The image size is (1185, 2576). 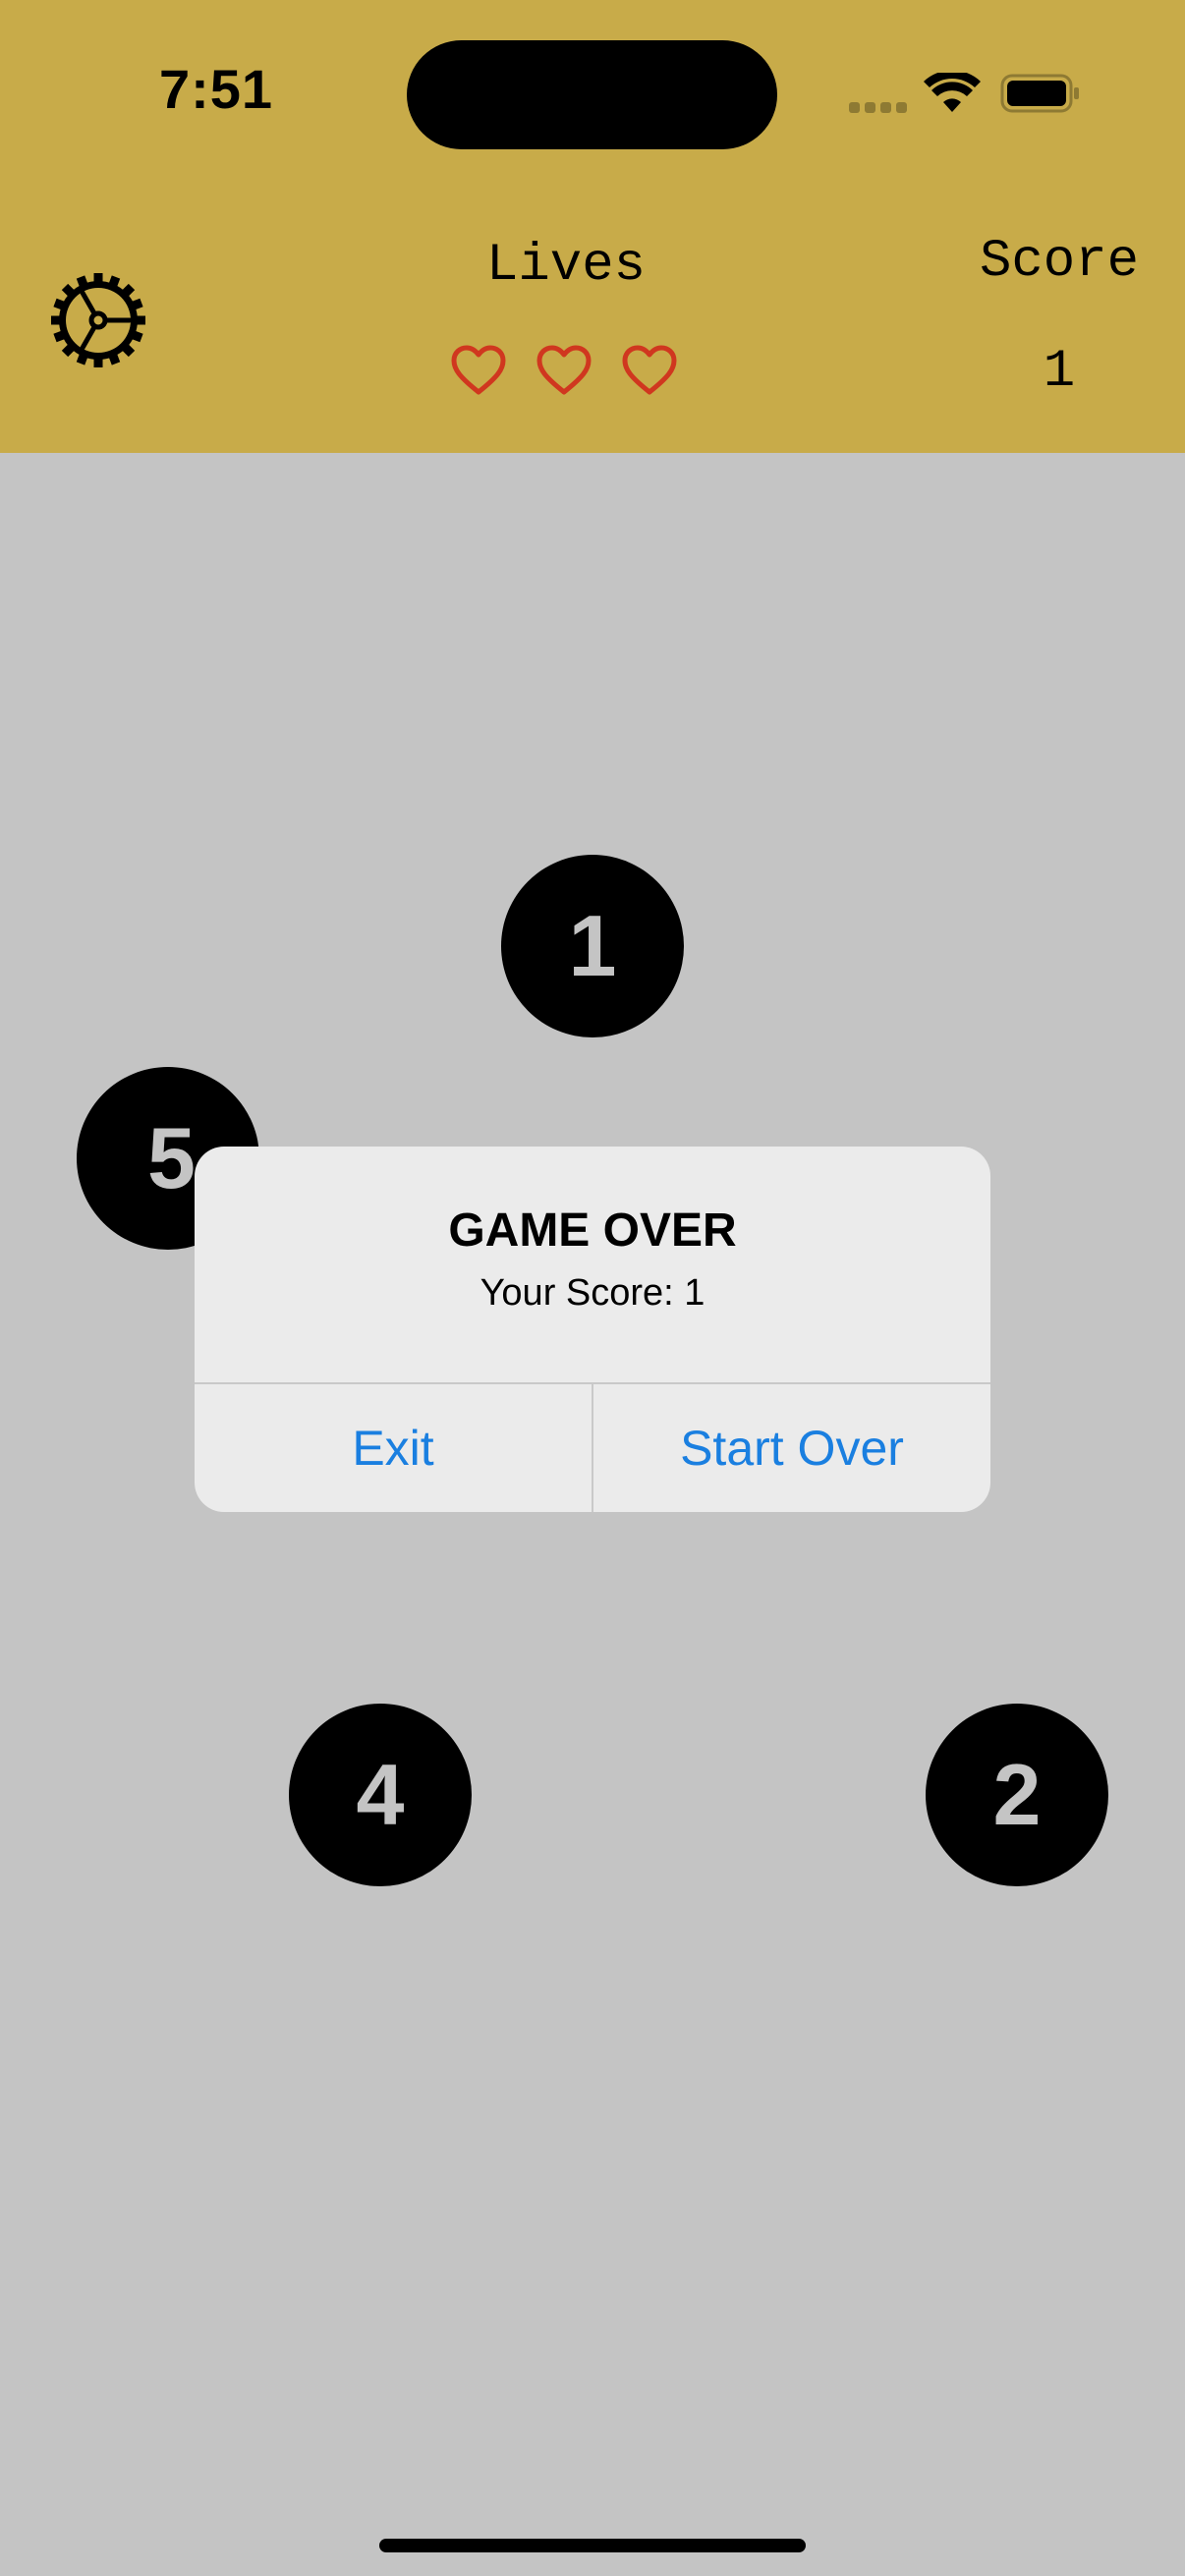 I want to click on cellular-signal-icon, so click(x=879, y=108).